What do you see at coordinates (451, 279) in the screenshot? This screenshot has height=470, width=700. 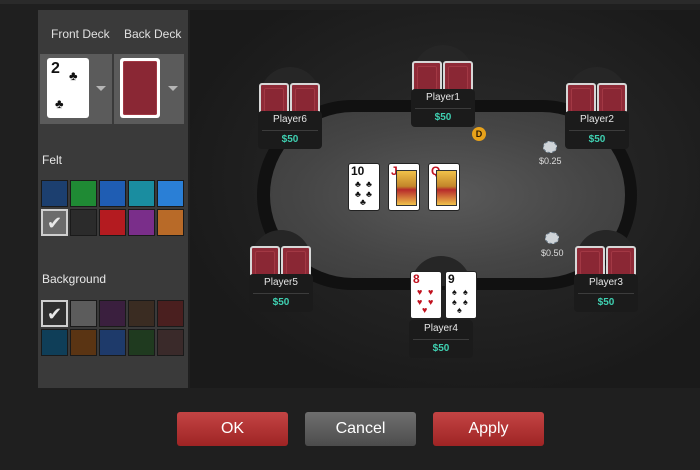 I see `card-rank: 9` at bounding box center [451, 279].